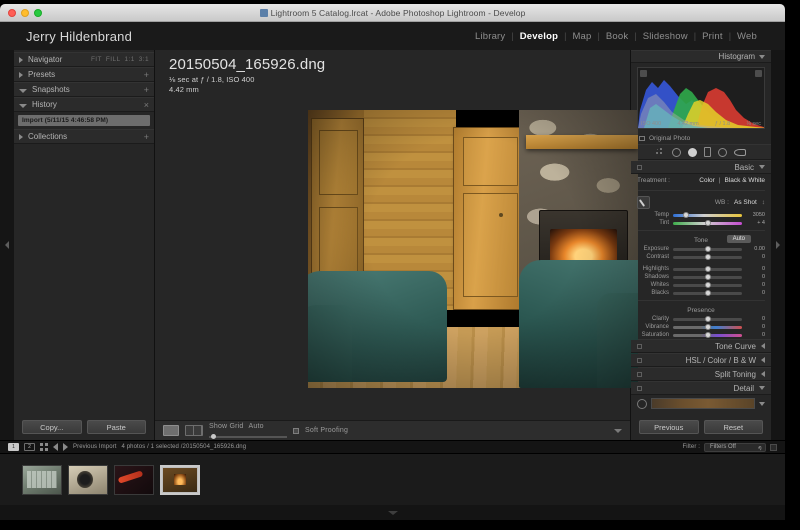 The width and height of the screenshot is (800, 530). What do you see at coordinates (84, 104) in the screenshot?
I see `panel-history-header: History ×` at bounding box center [84, 104].